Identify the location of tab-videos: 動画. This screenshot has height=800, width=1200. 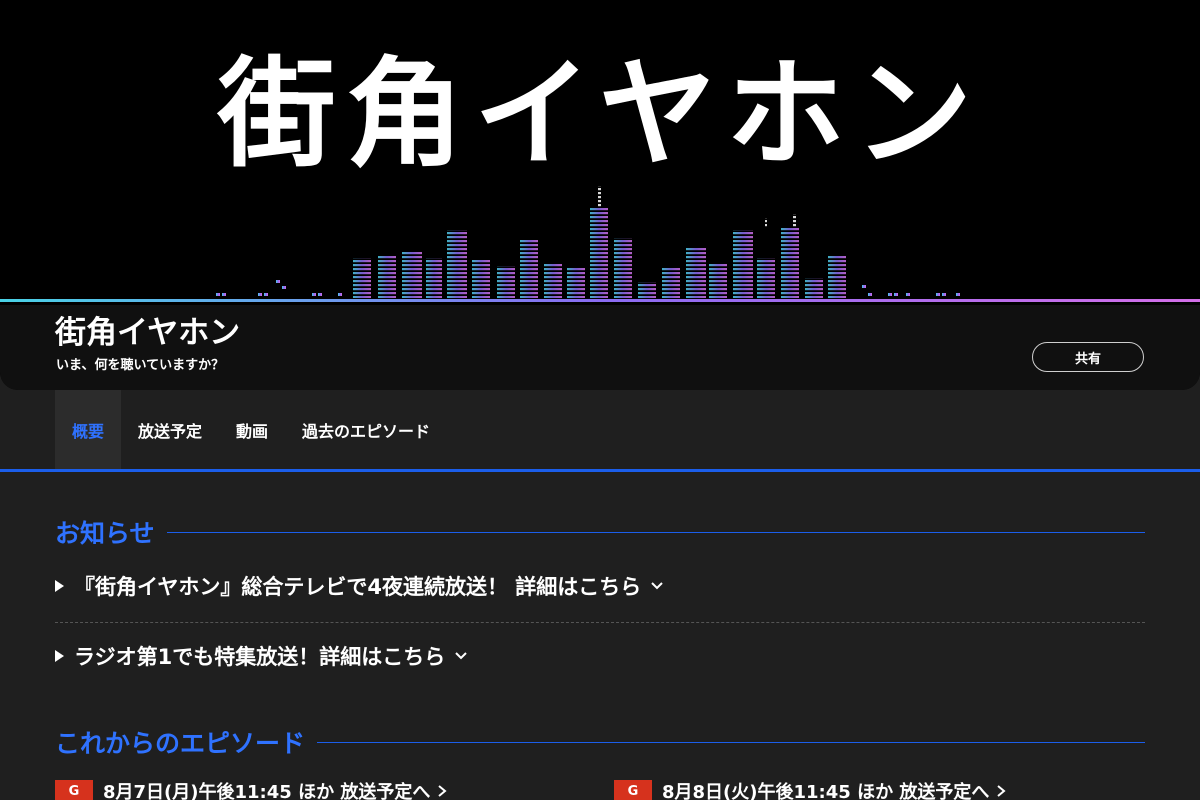
(252, 430).